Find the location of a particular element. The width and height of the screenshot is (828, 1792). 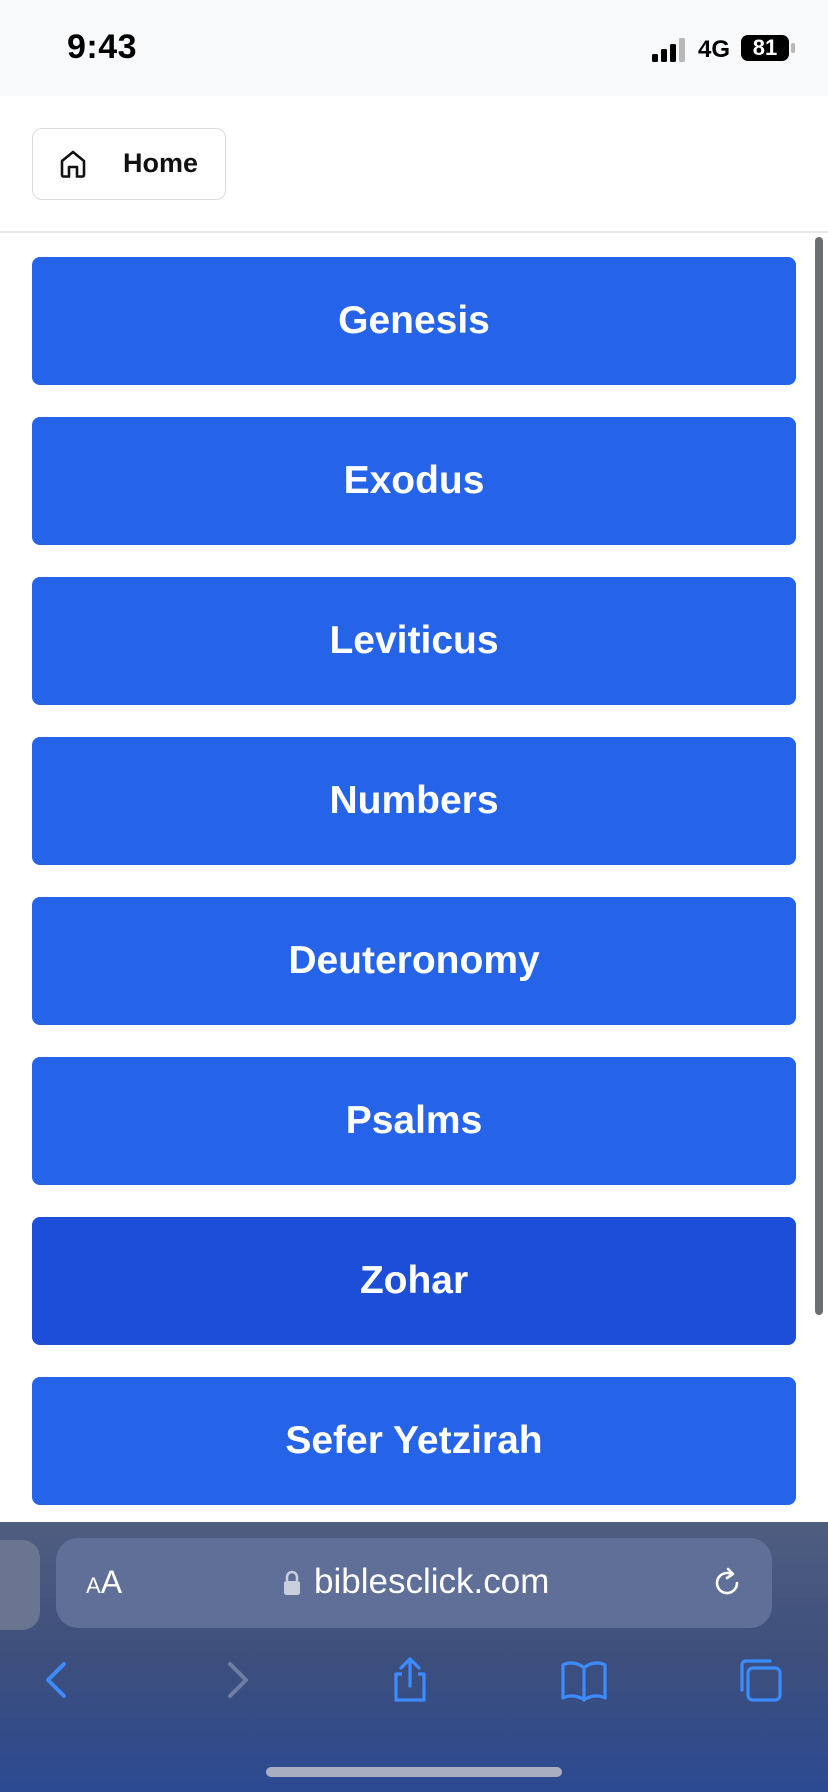

url-text: biblesclick.com is located at coordinates (431, 1582).